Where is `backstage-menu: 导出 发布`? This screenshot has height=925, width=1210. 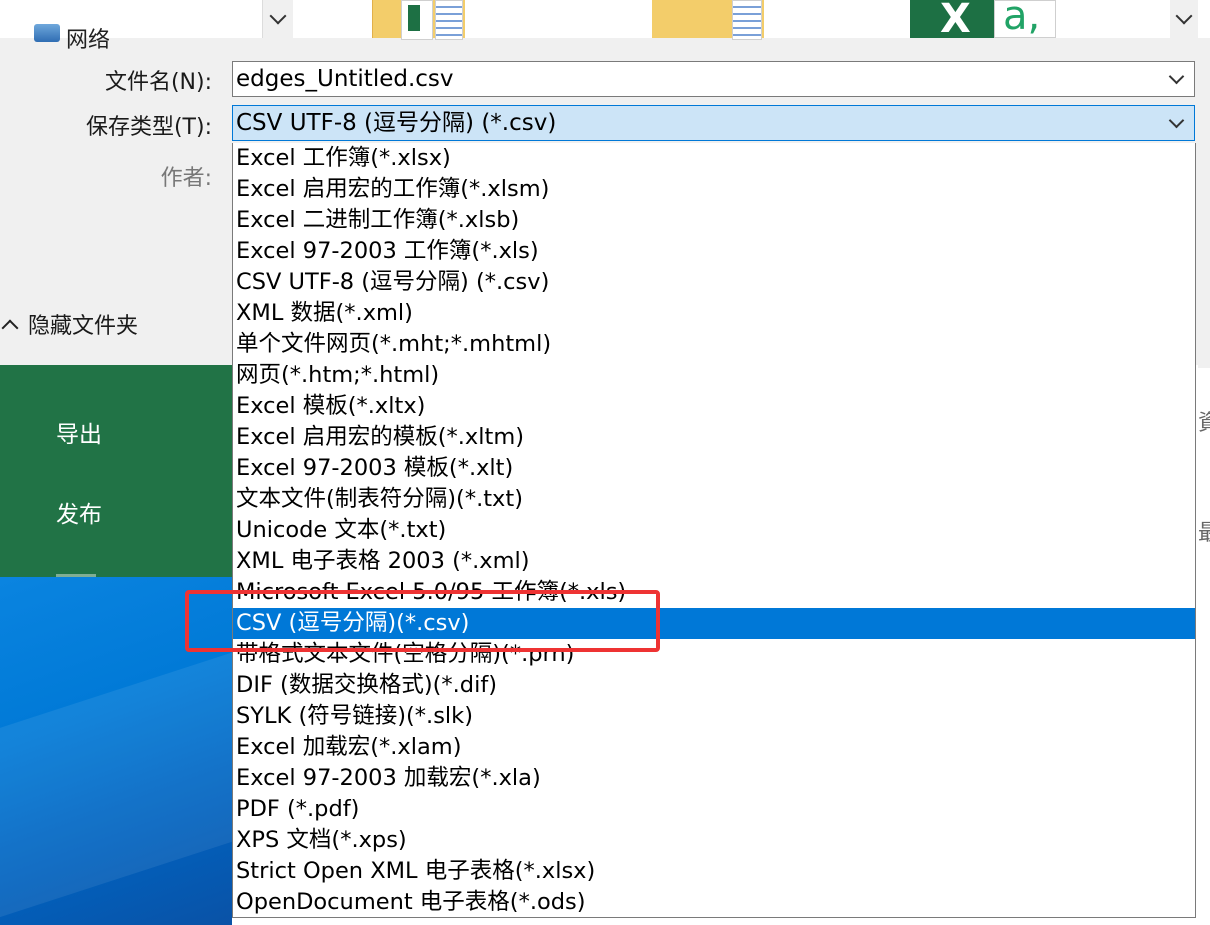
backstage-menu: 导出 发布 is located at coordinates (116, 471).